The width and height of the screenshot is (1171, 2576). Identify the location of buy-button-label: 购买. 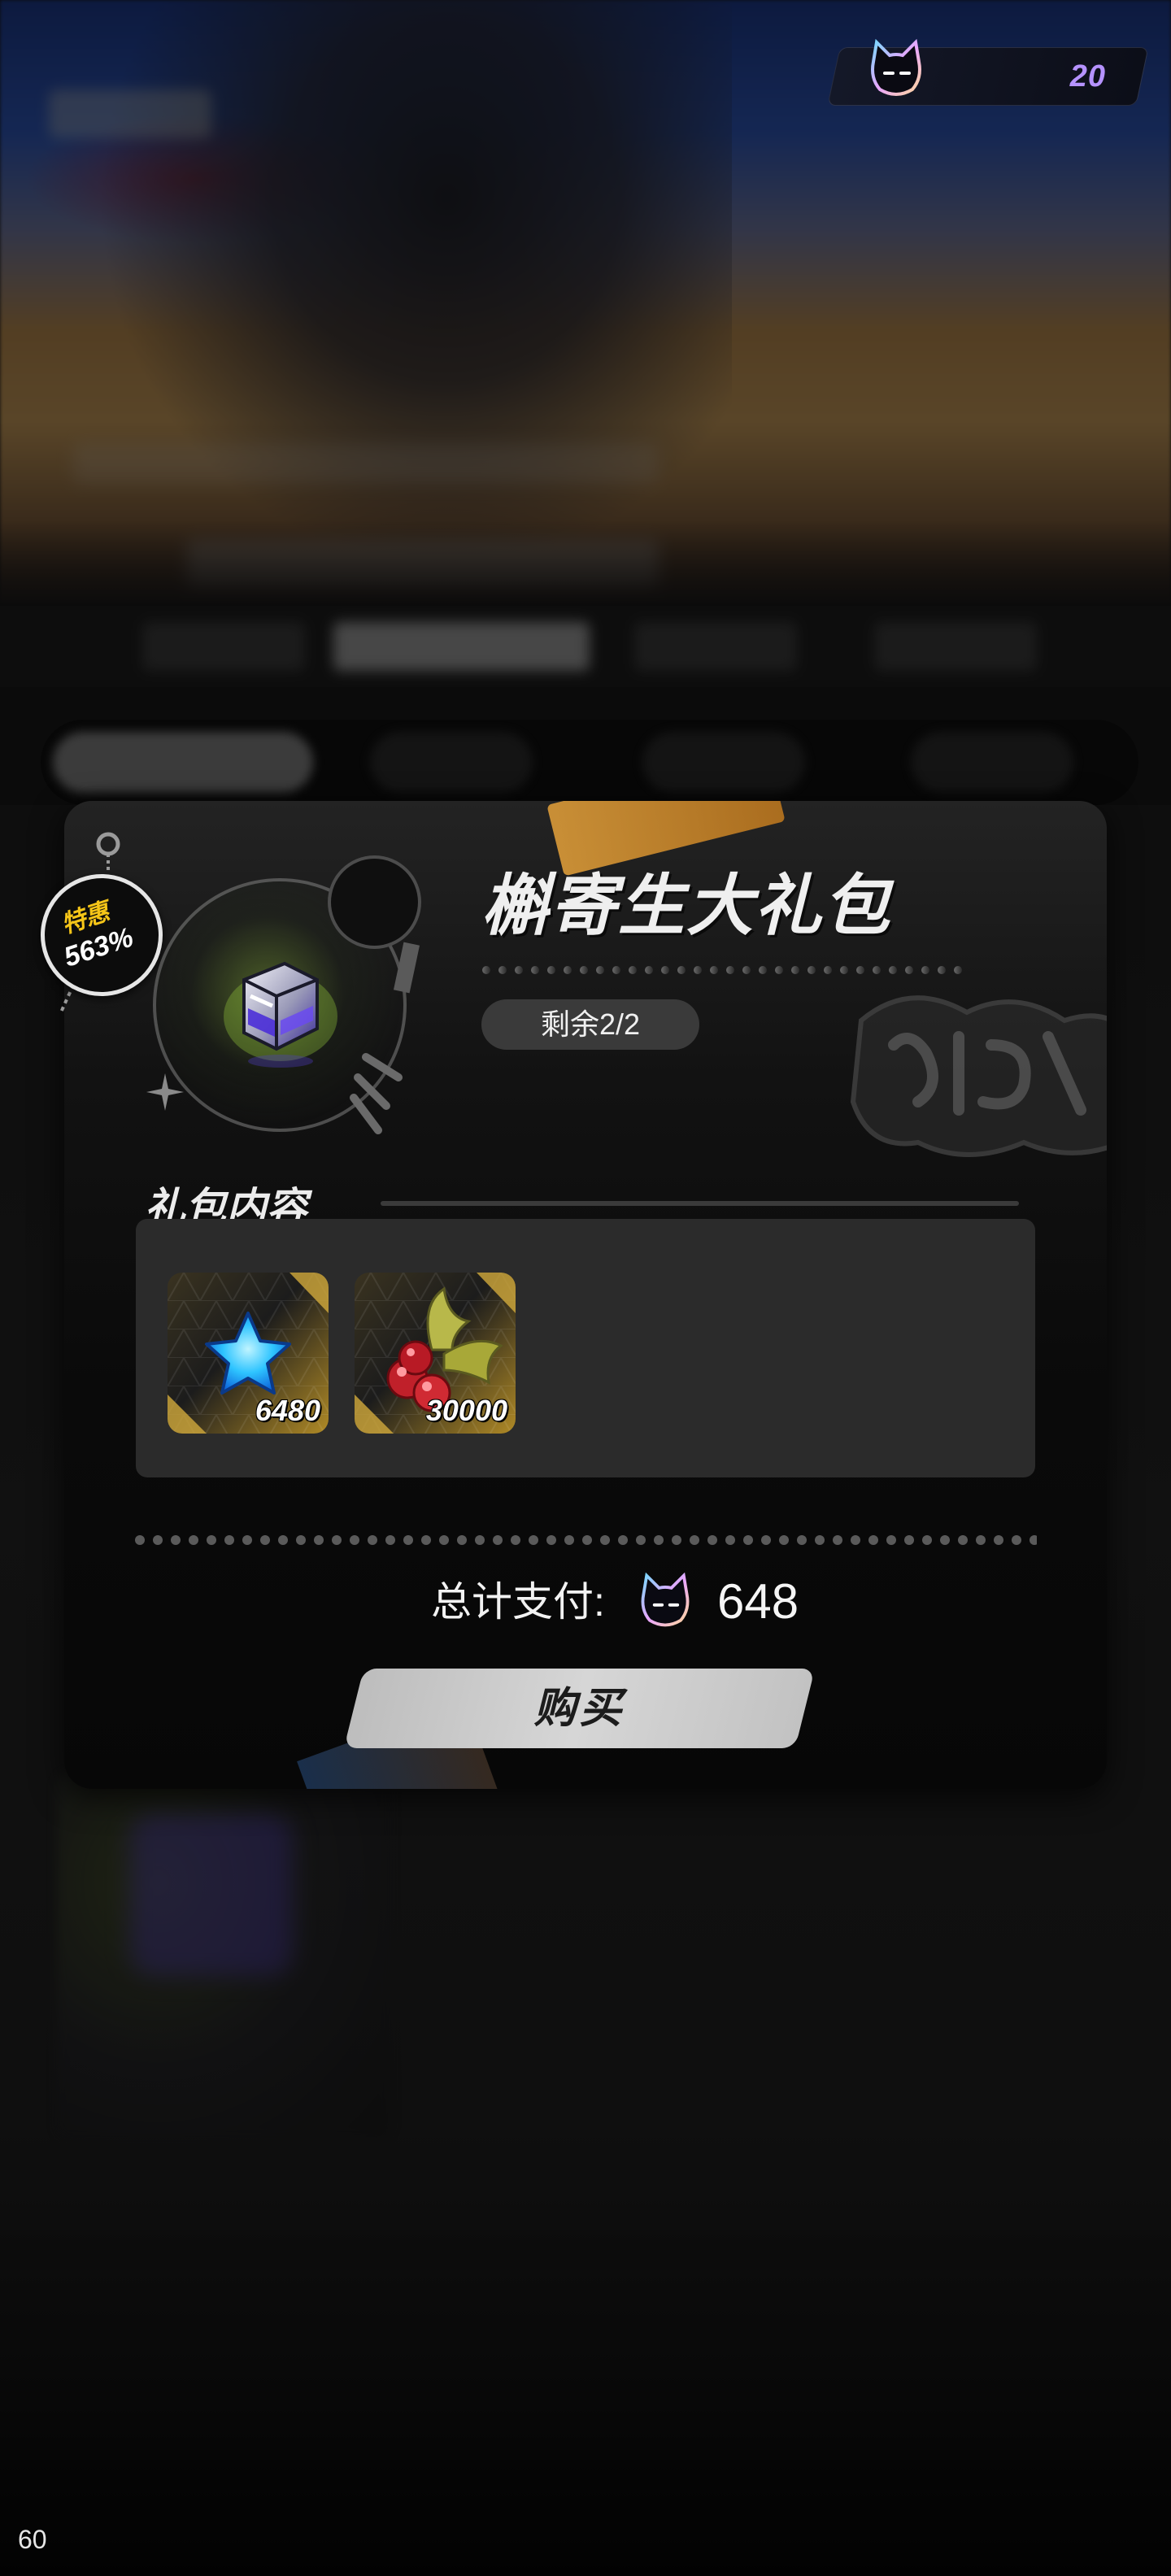
(579, 1708).